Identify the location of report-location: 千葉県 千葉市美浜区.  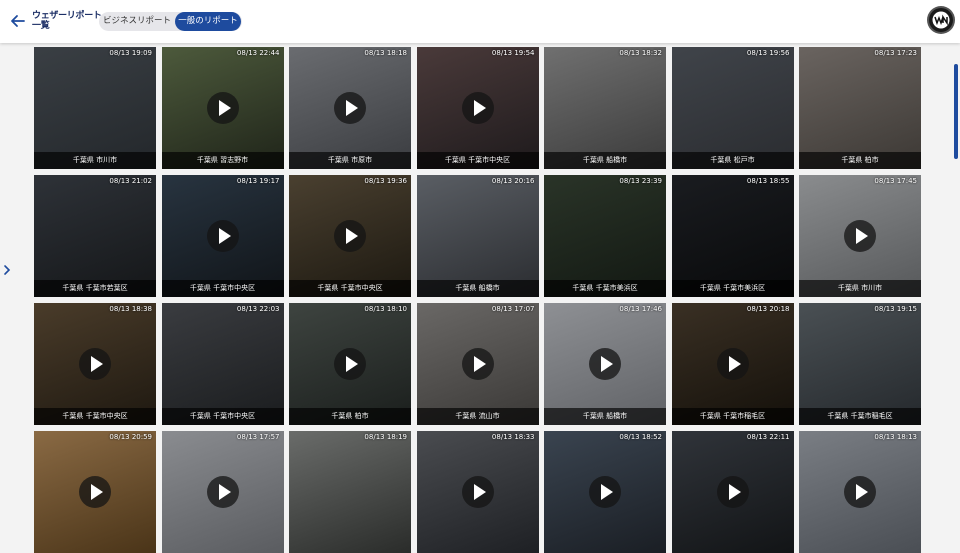
(732, 288).